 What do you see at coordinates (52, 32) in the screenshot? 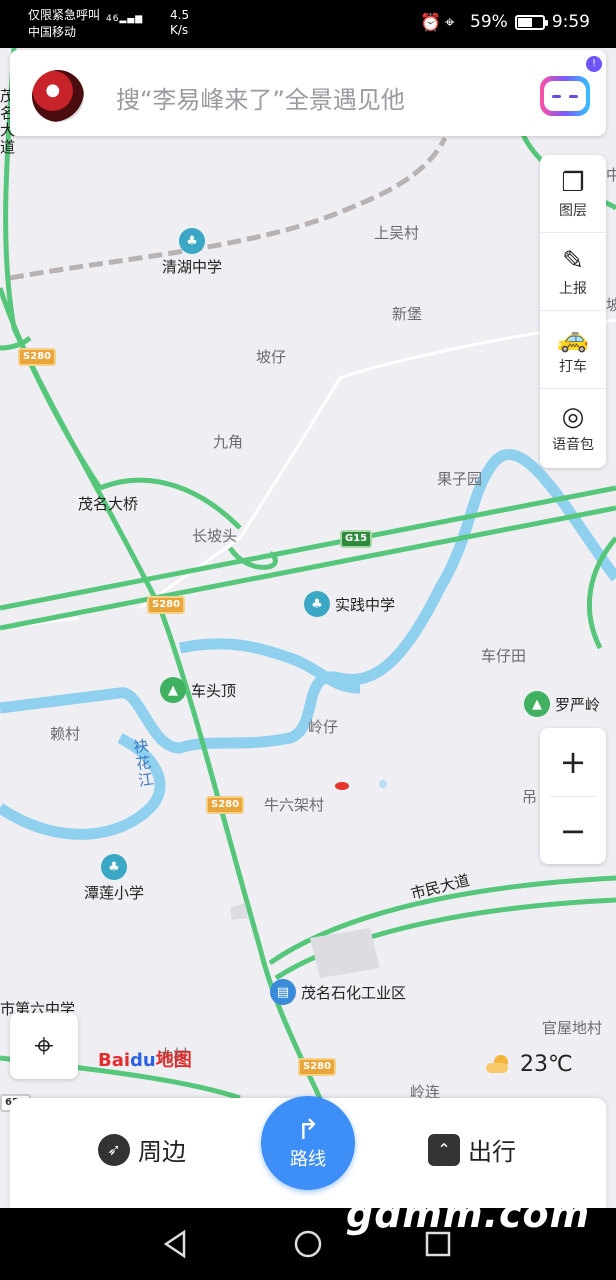
I see `carrier-name: 中国移动` at bounding box center [52, 32].